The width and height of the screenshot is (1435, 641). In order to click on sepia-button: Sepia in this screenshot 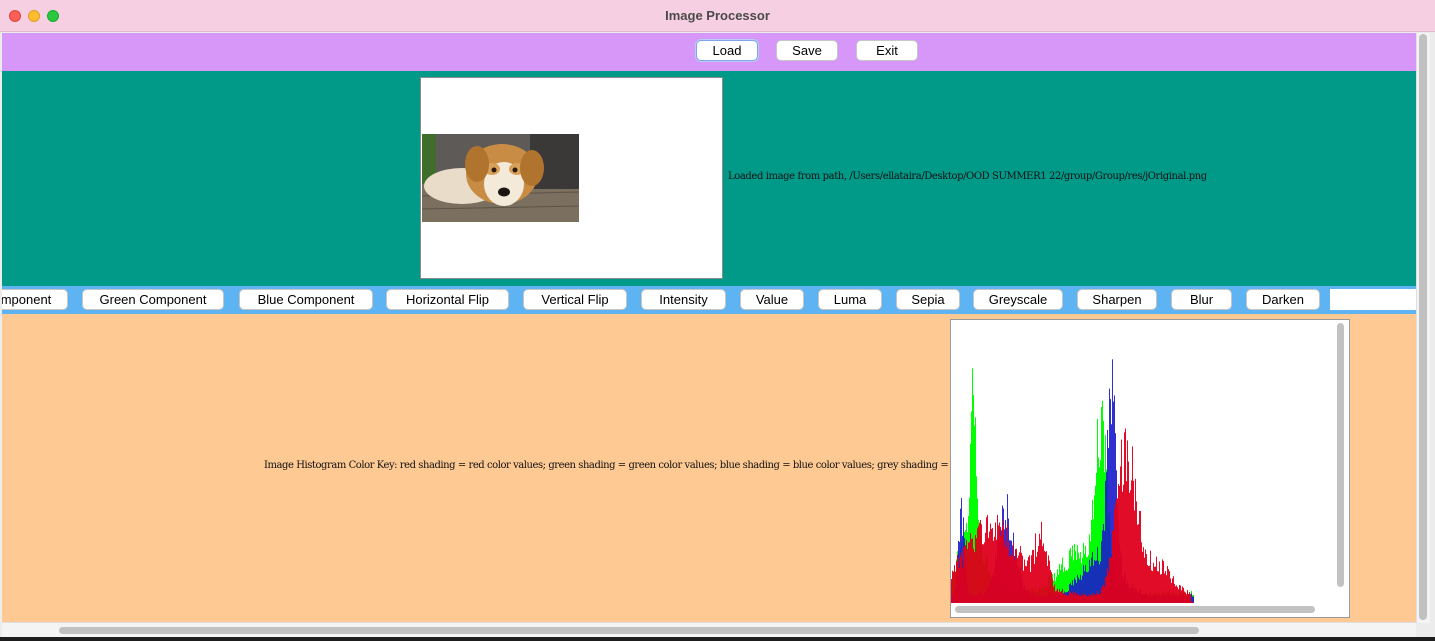, I will do `click(928, 299)`.